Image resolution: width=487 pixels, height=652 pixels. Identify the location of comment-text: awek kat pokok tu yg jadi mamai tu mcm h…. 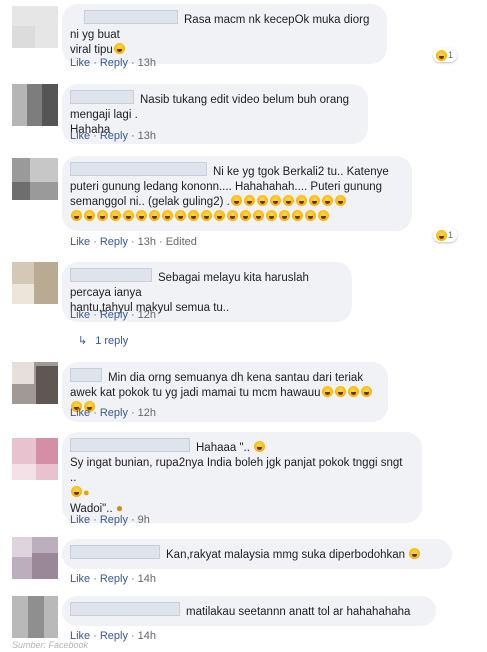
(195, 393).